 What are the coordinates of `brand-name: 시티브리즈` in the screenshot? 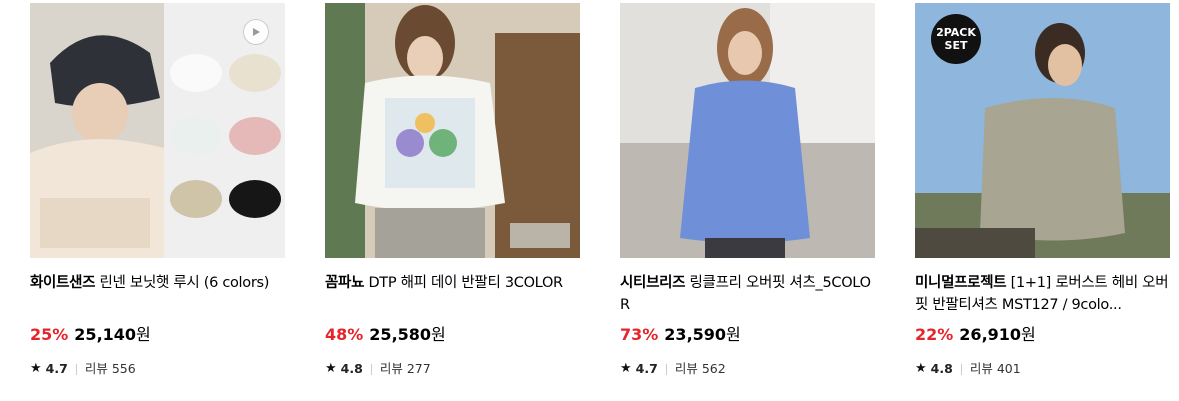 It's located at (653, 283).